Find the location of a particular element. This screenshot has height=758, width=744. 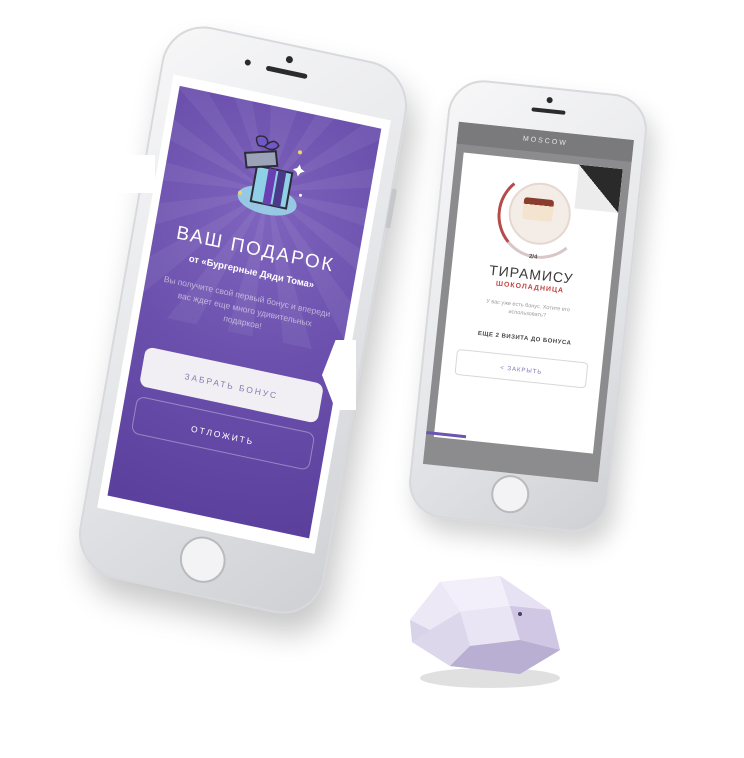

beacon-device is located at coordinates (485, 632).